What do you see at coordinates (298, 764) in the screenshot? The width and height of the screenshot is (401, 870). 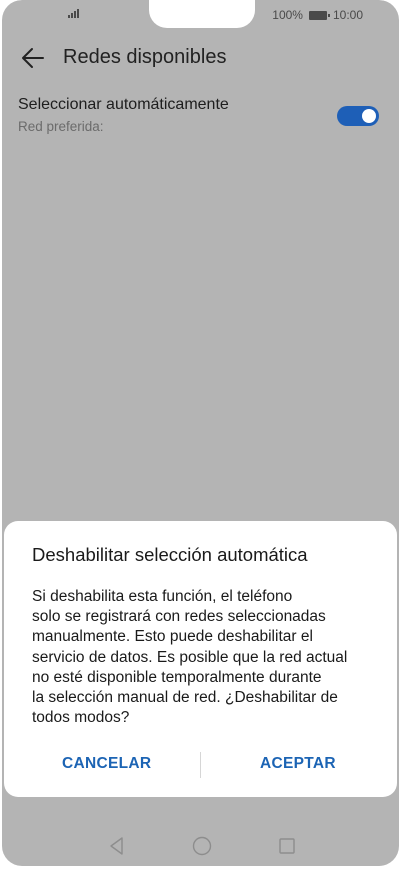 I see `accept-button: ACEPTAR` at bounding box center [298, 764].